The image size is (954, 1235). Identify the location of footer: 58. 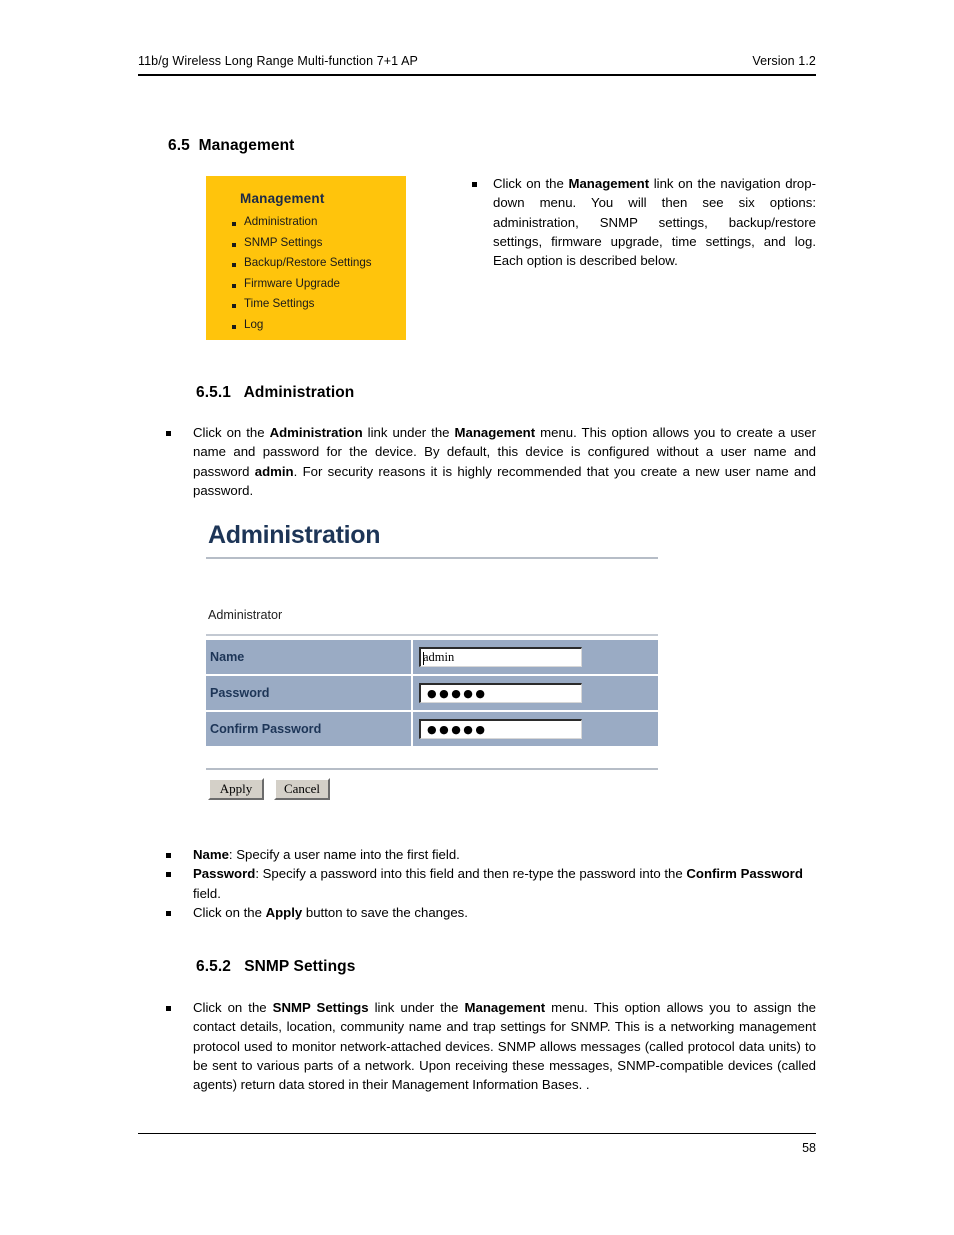
(477, 1148).